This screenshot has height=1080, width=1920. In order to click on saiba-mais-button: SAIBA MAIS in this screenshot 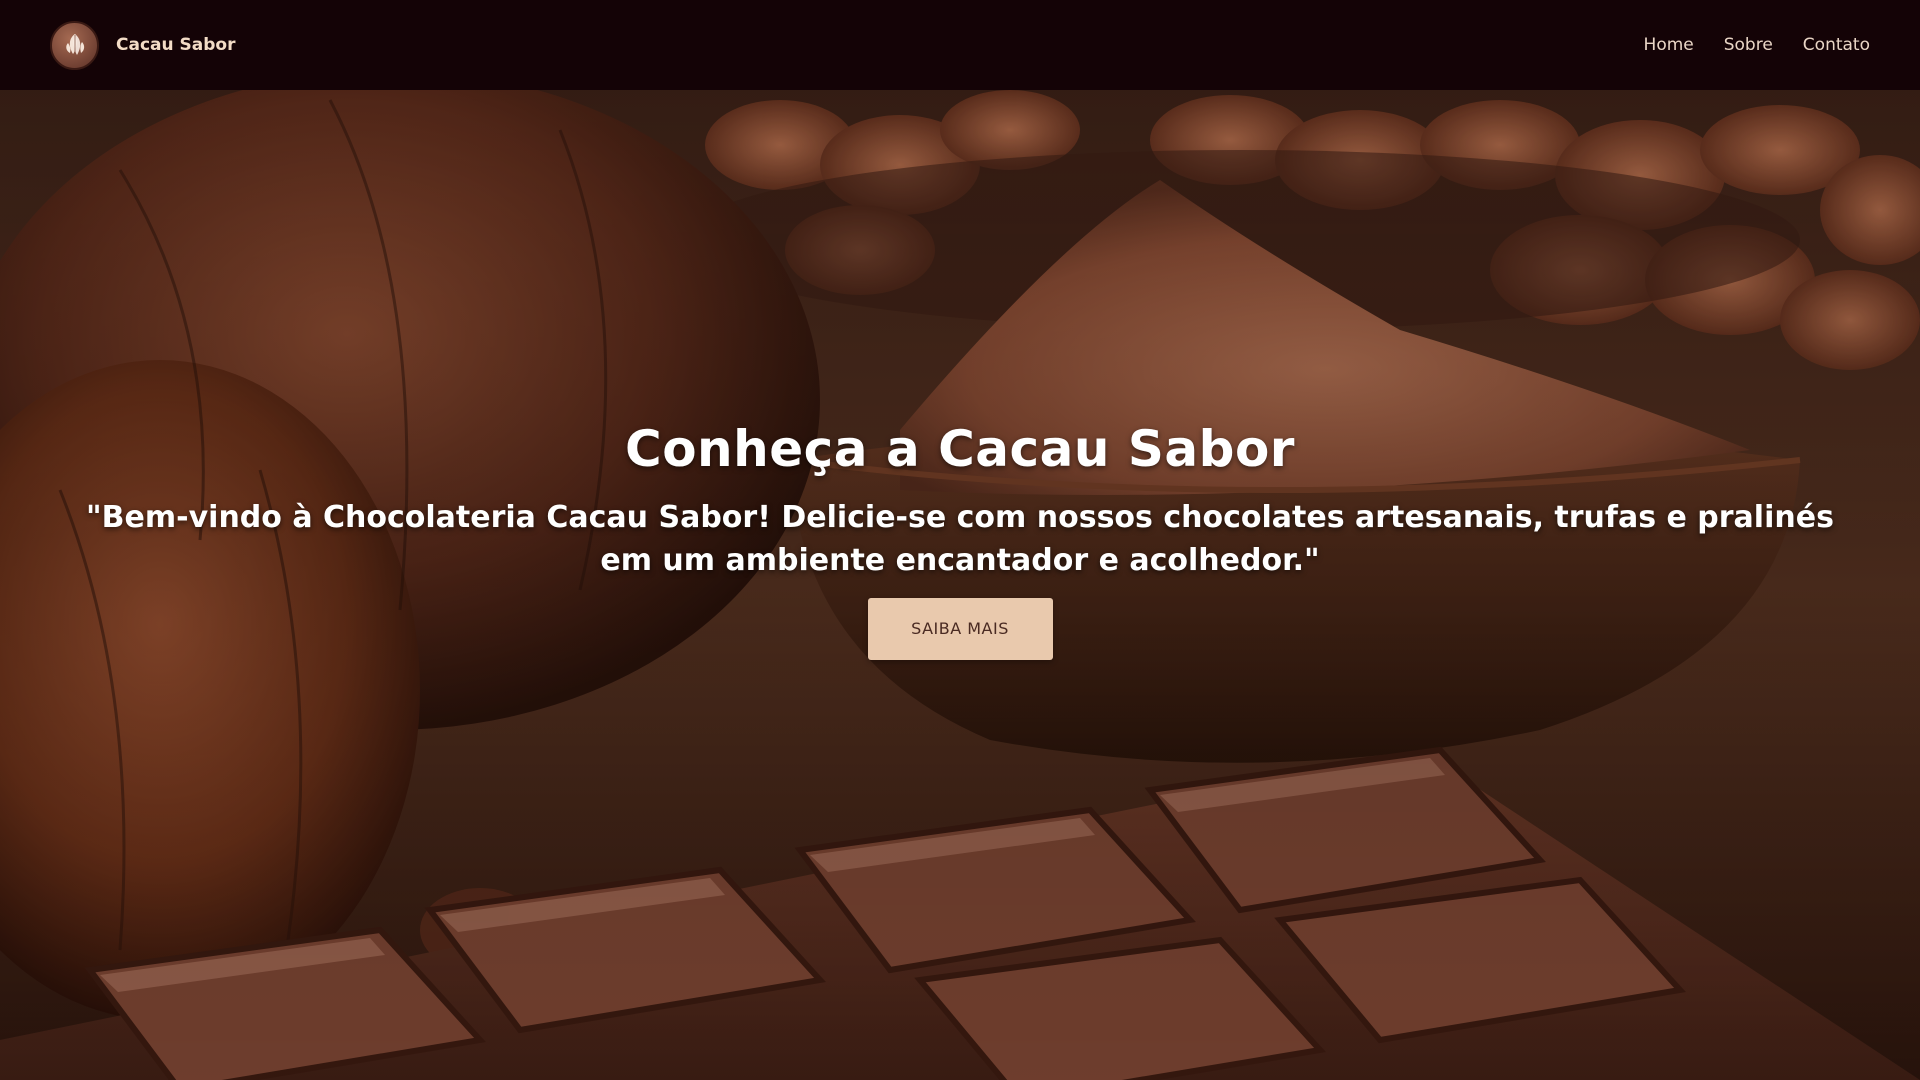, I will do `click(960, 629)`.